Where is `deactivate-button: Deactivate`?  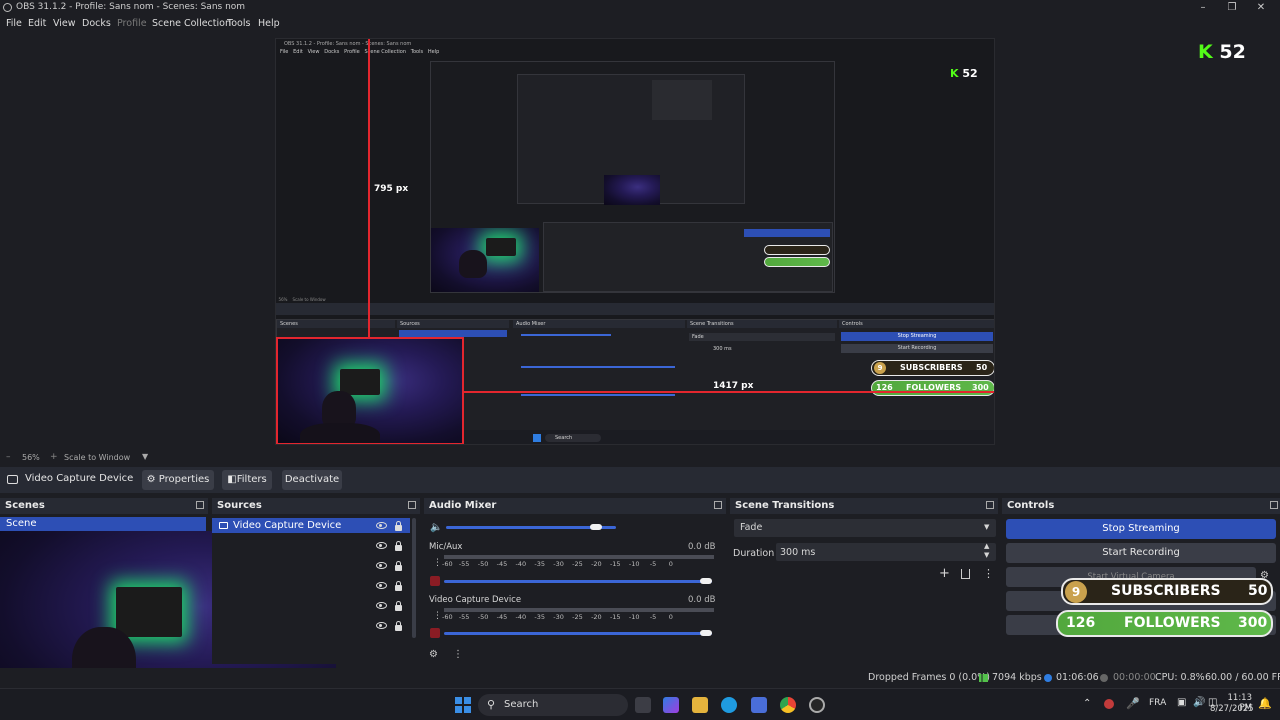
deactivate-button: Deactivate is located at coordinates (312, 480).